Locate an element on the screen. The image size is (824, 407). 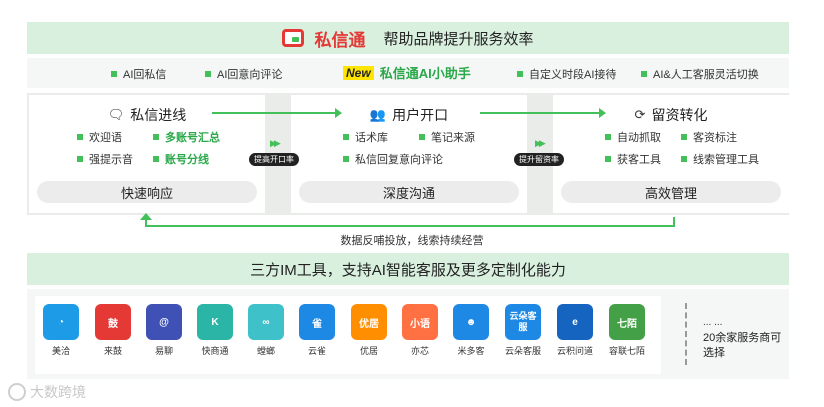
watermark: 大数跨境 is located at coordinates (47, 392).